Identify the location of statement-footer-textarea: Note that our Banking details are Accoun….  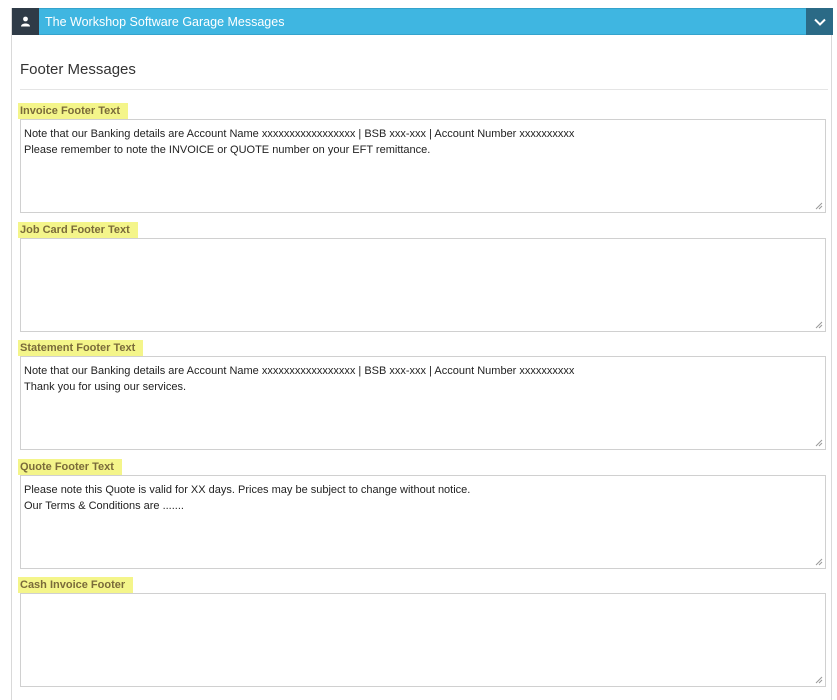
(423, 403).